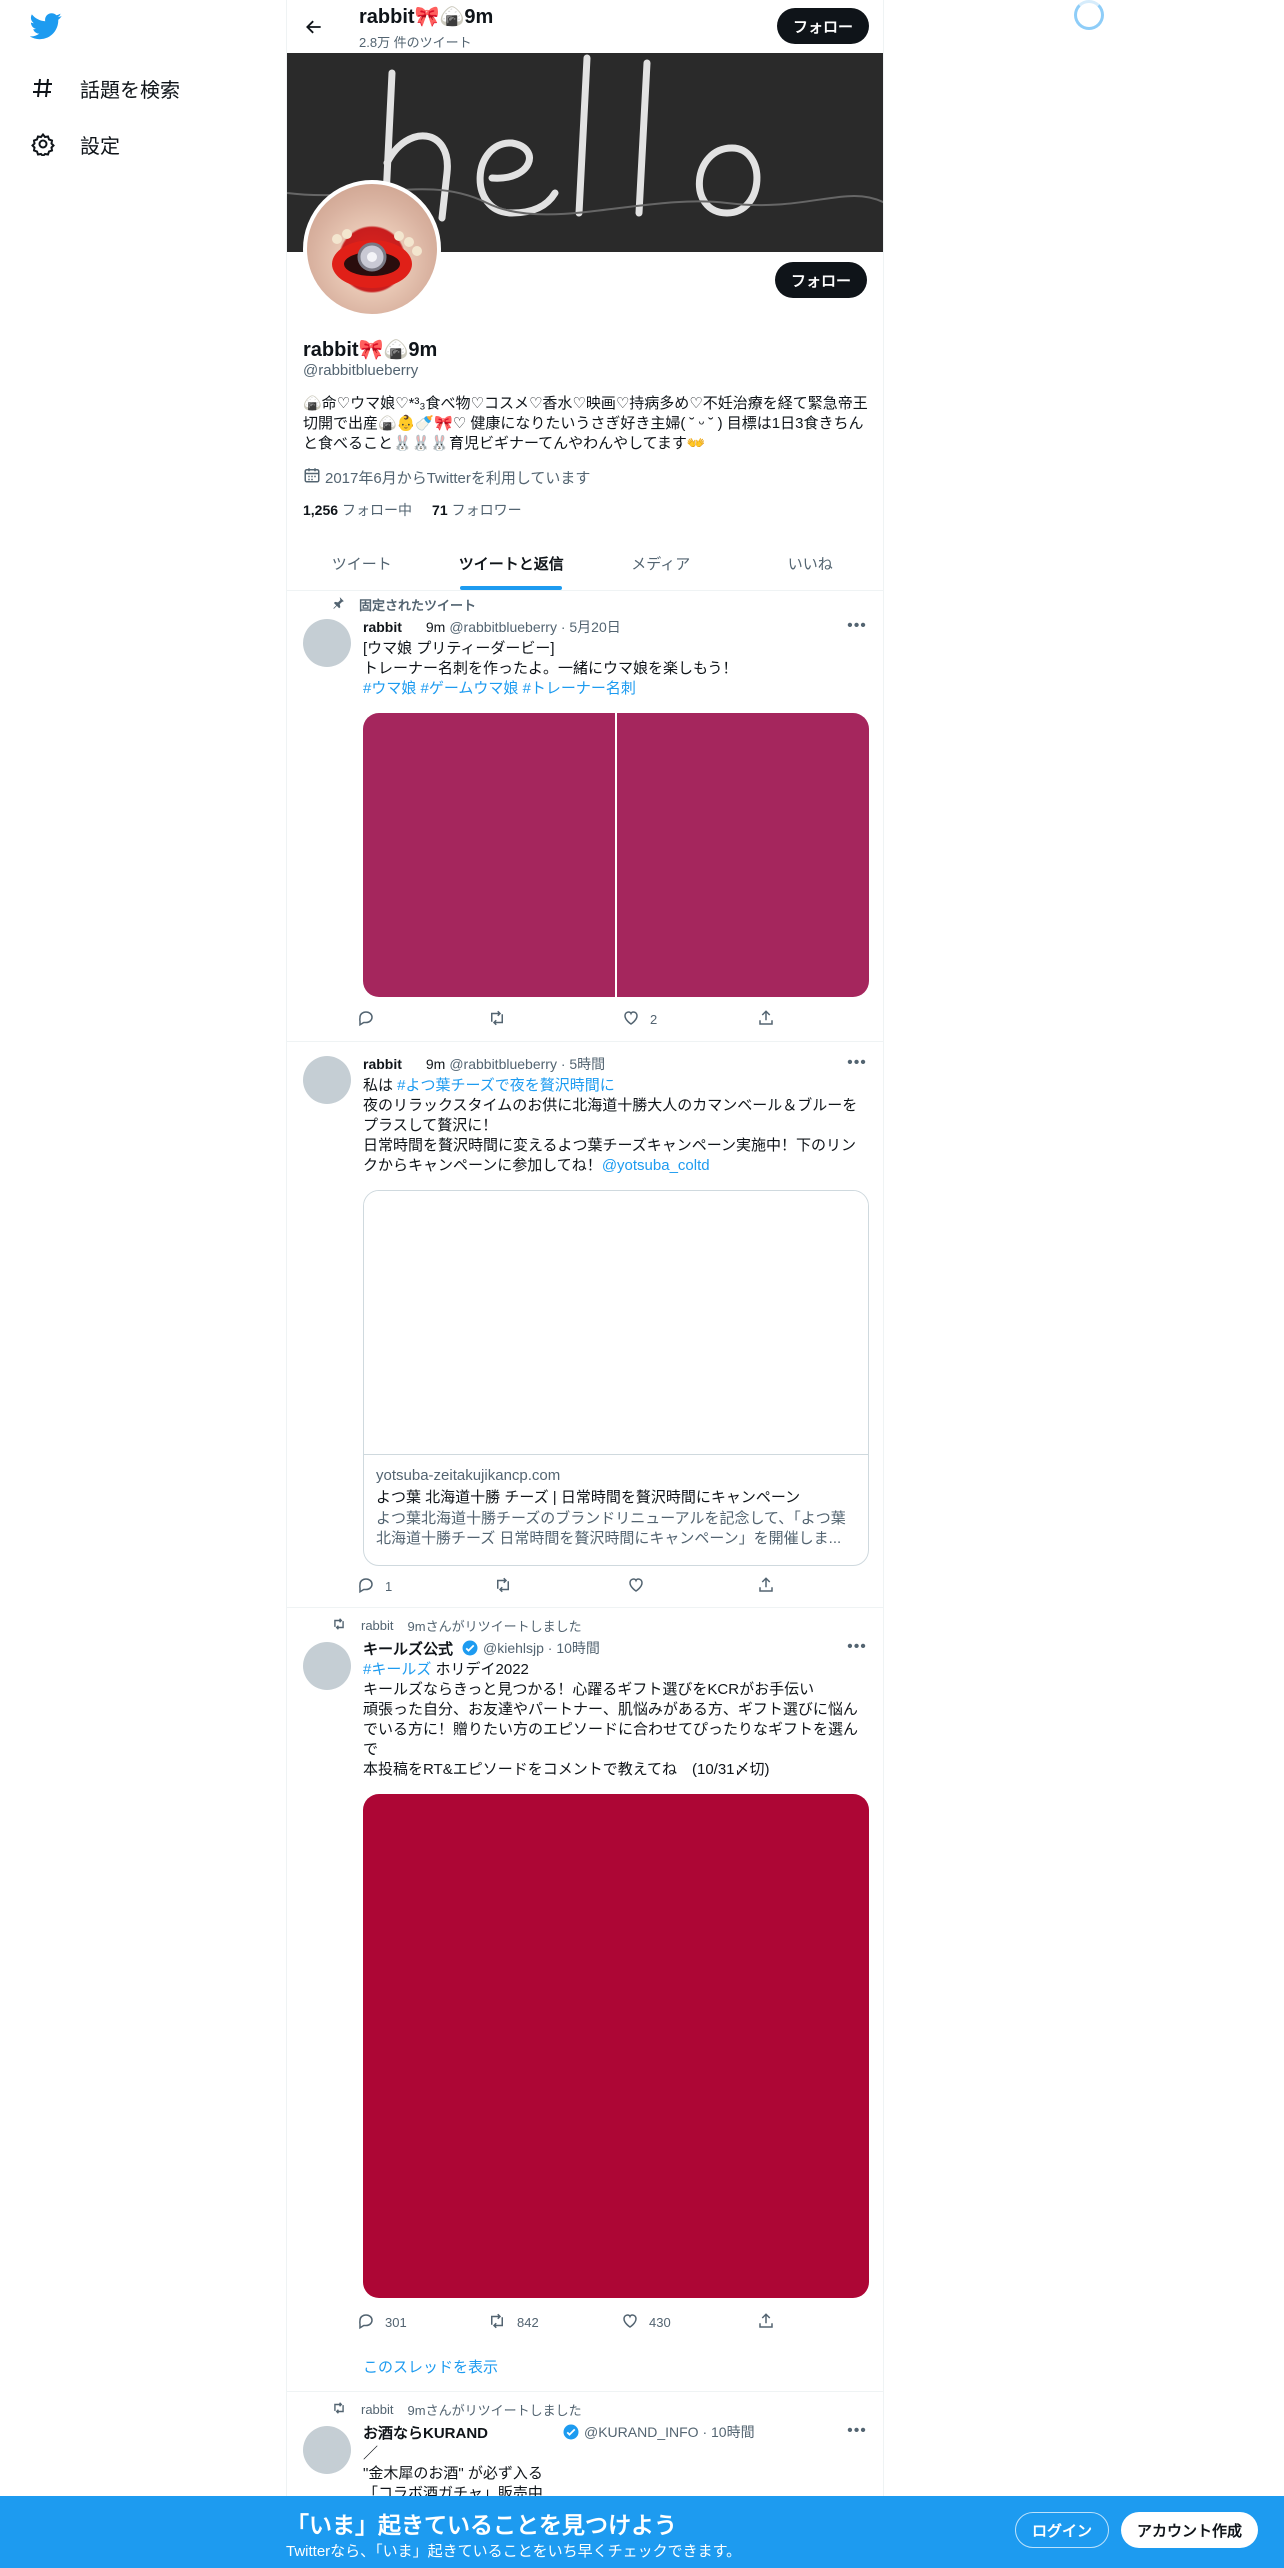 The image size is (1284, 2568). I want to click on retweet-button: 842, so click(513, 2322).